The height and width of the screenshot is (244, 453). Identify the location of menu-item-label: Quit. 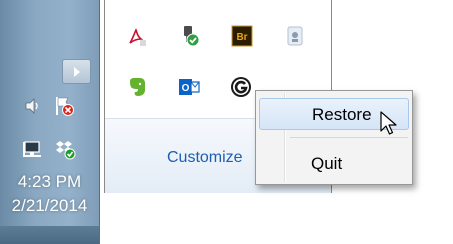
(327, 163).